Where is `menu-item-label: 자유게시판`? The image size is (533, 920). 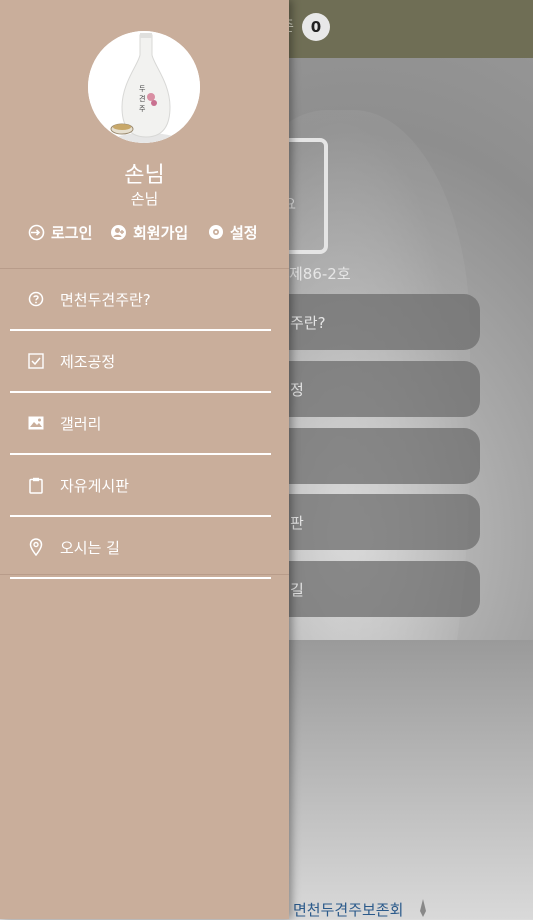
menu-item-label: 자유게시판 is located at coordinates (95, 485).